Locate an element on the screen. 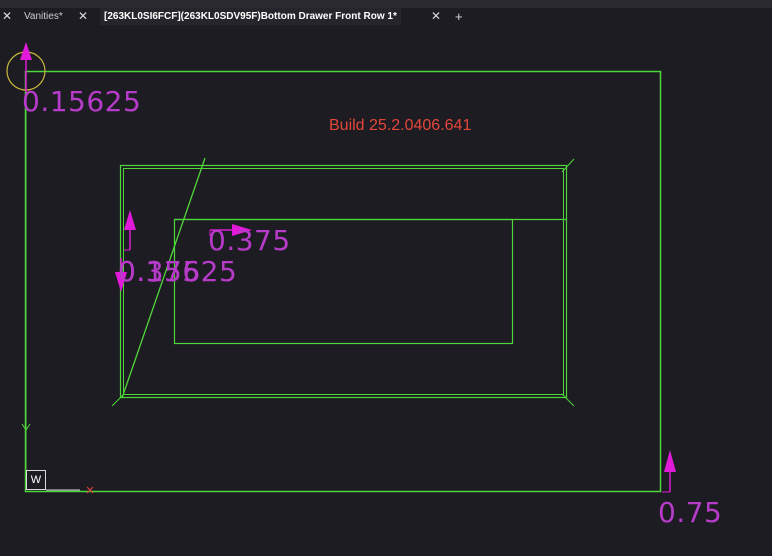 The width and height of the screenshot is (772, 556). ucs-world-icon: W is located at coordinates (36, 480).